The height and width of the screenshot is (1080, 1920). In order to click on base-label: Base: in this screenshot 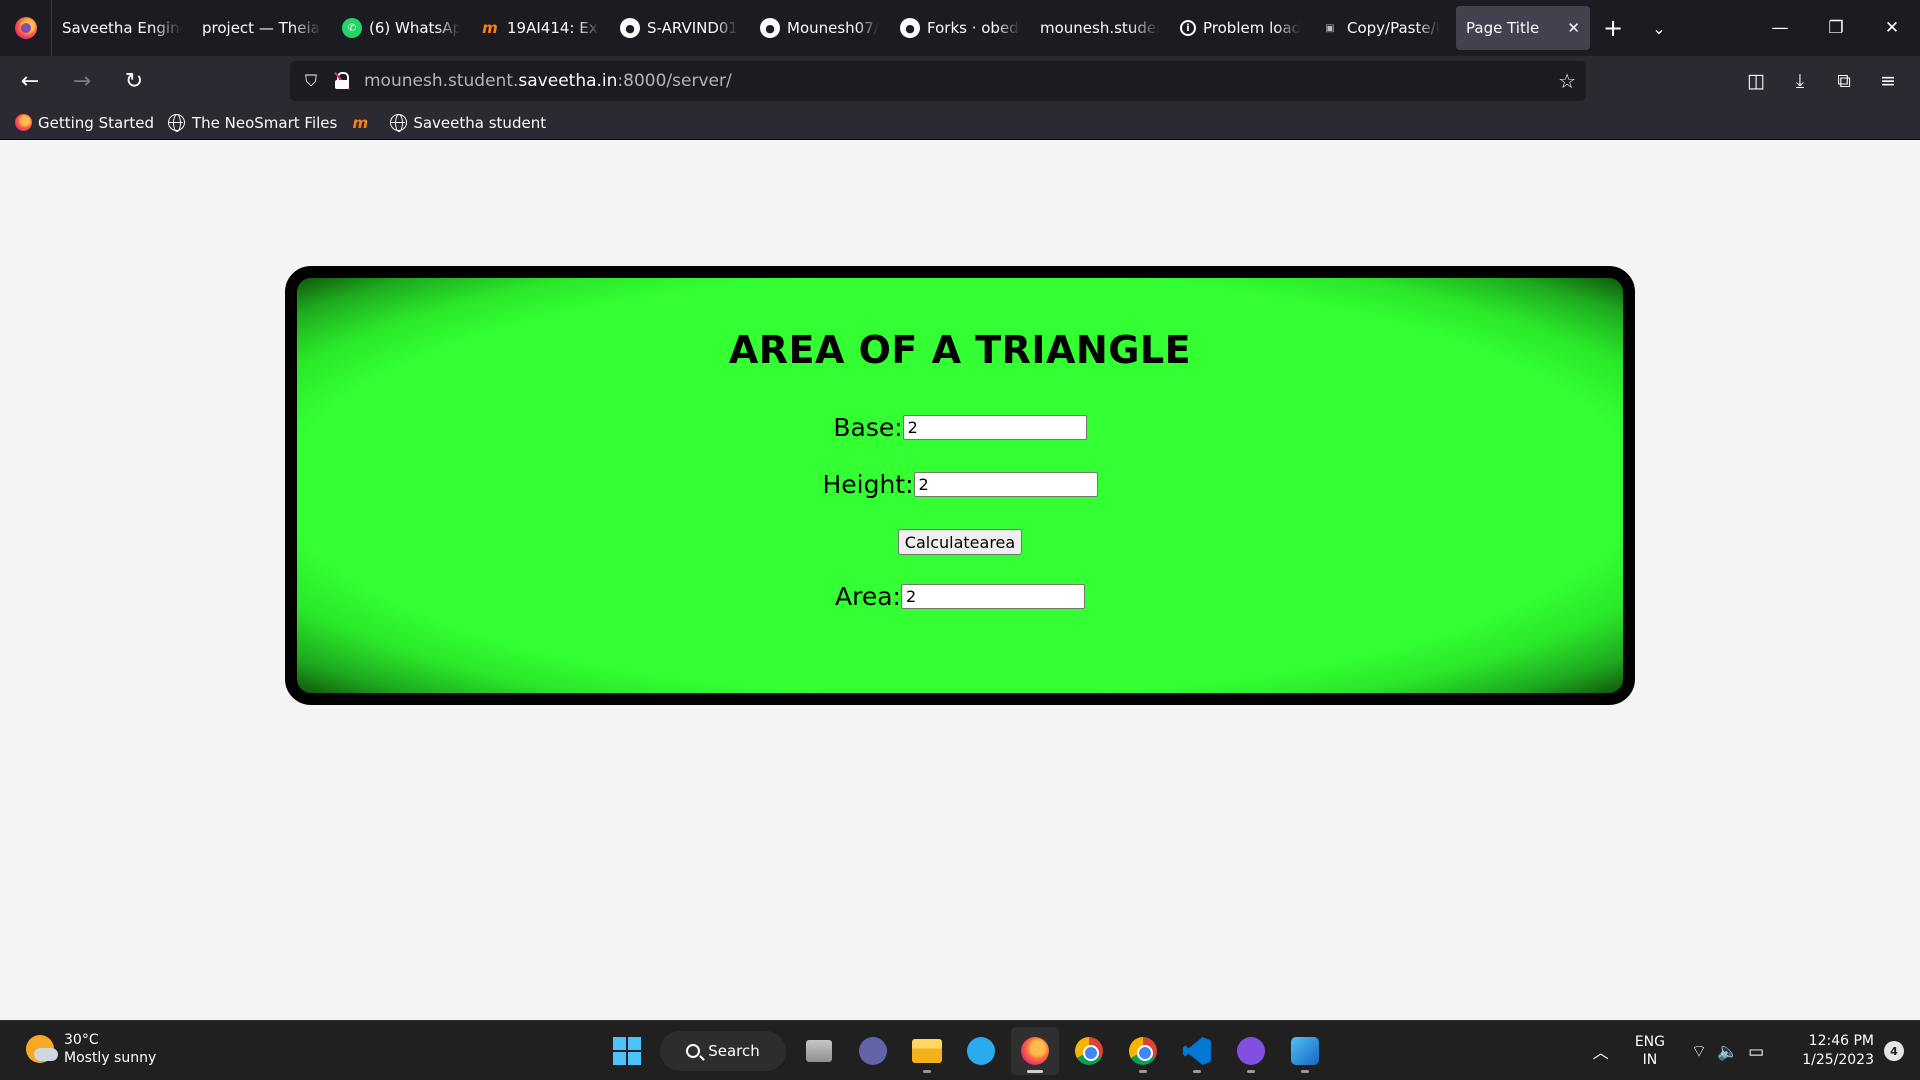, I will do `click(868, 427)`.